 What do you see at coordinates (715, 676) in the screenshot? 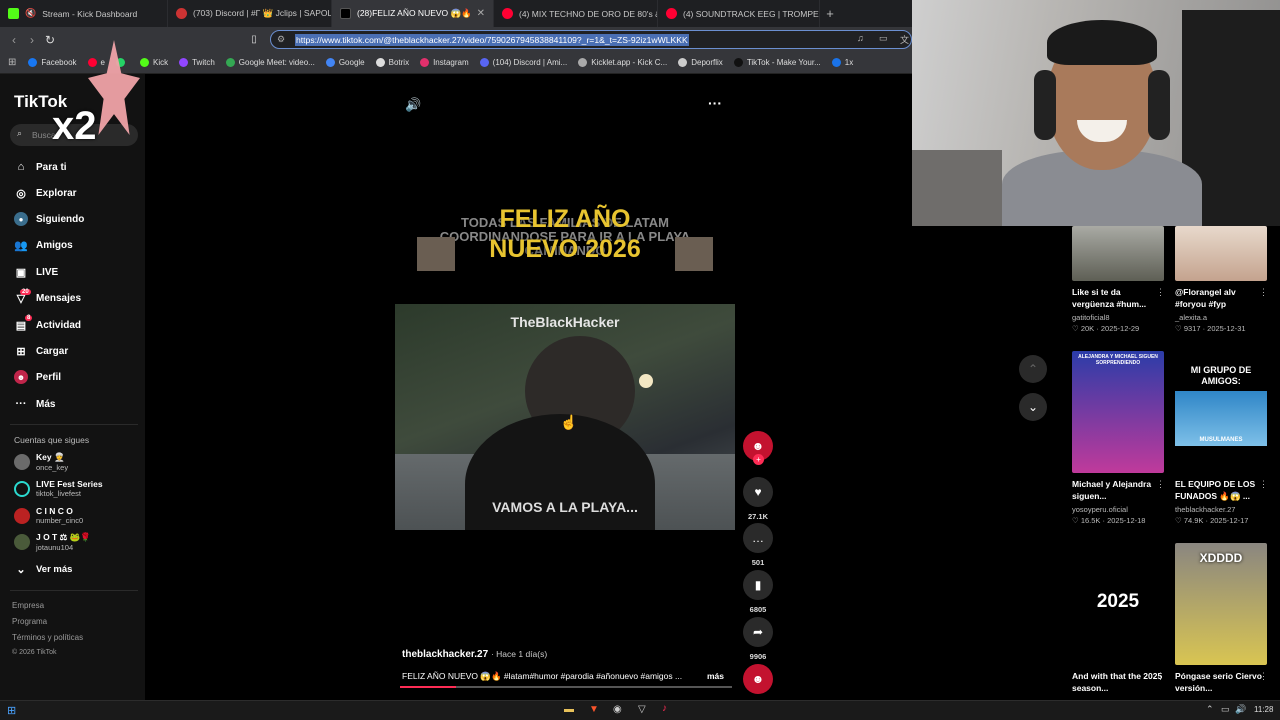
I see `more-description-link: más` at bounding box center [715, 676].